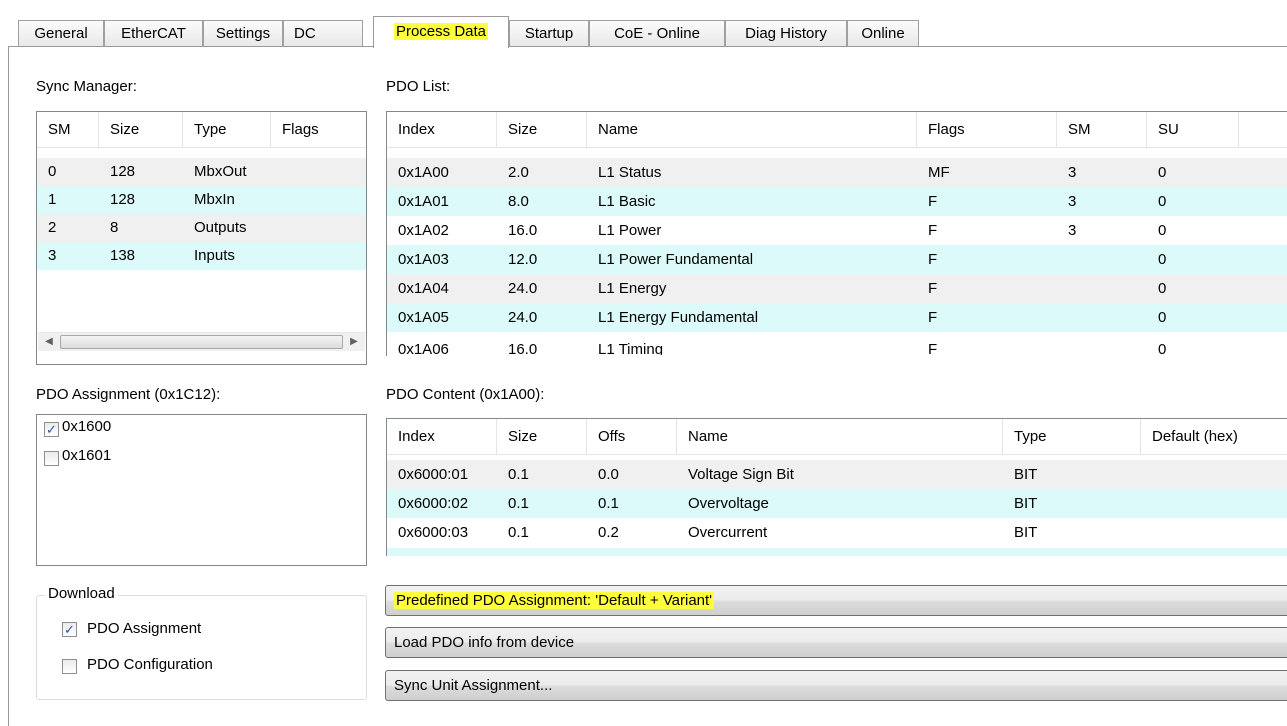 The height and width of the screenshot is (726, 1287). I want to click on tab-label: Online, so click(883, 33).